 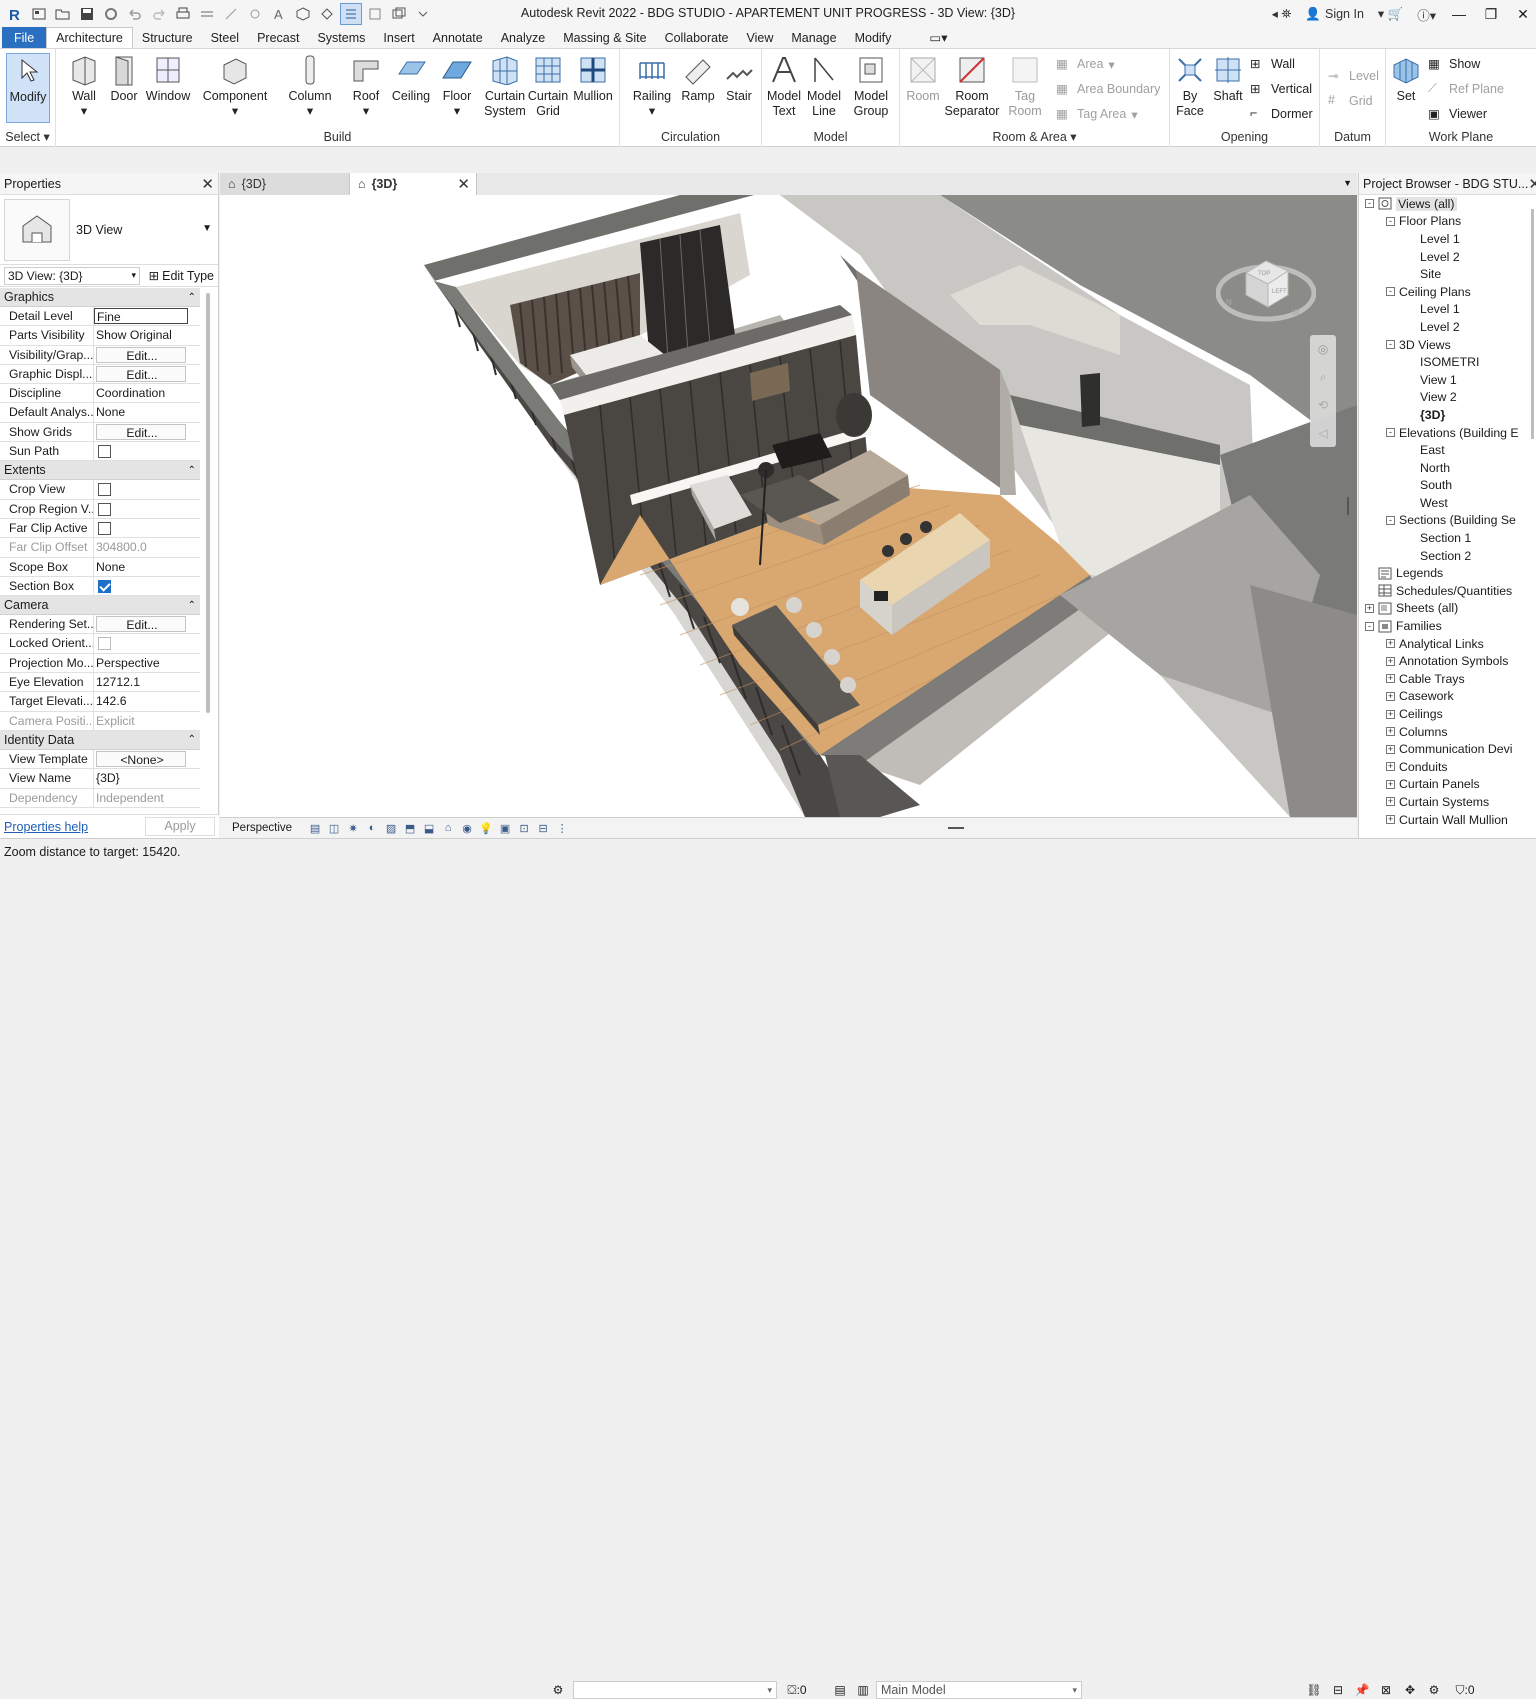 I want to click on property-value: Coordination, so click(x=147, y=393).